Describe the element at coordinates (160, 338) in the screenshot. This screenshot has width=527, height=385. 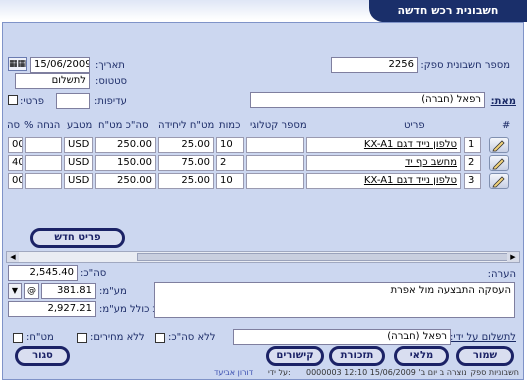
I see `no-total-checkbox` at that location.